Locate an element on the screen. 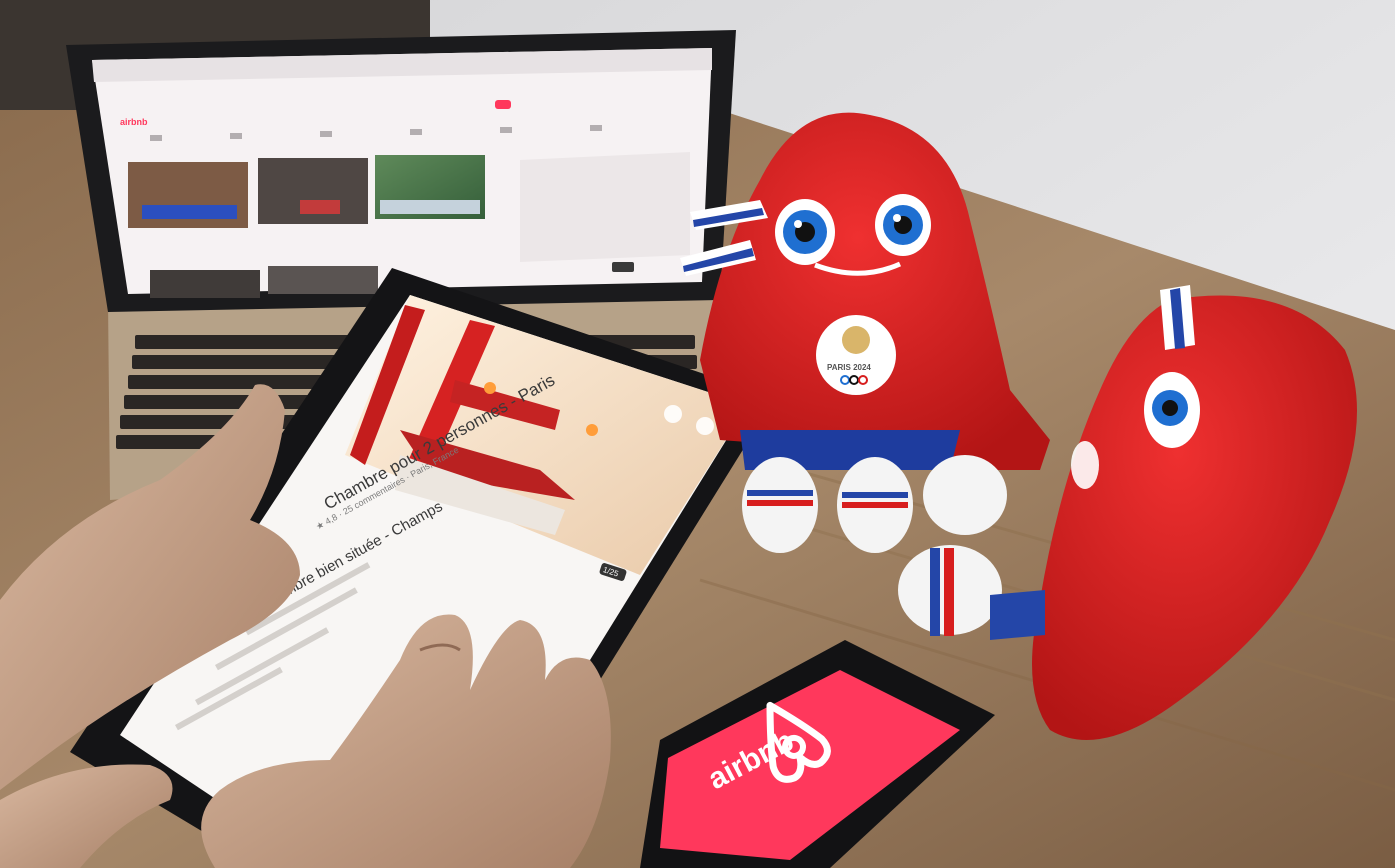 The width and height of the screenshot is (1395, 868). share-icon is located at coordinates (673, 414).